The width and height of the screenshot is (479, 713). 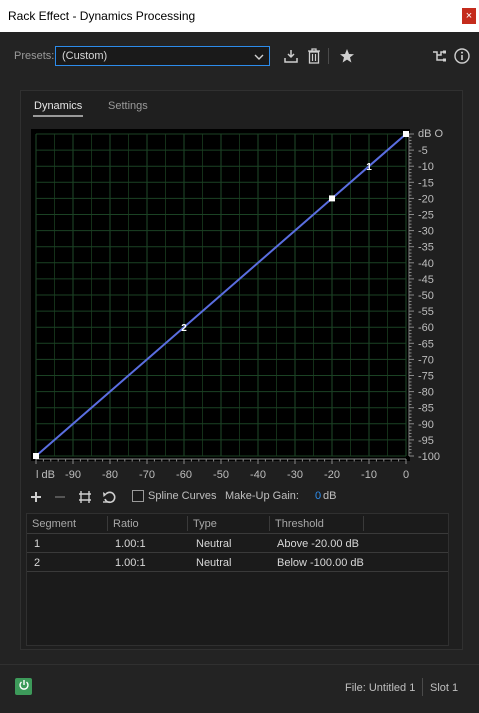 I want to click on power-icon, so click(x=24, y=686).